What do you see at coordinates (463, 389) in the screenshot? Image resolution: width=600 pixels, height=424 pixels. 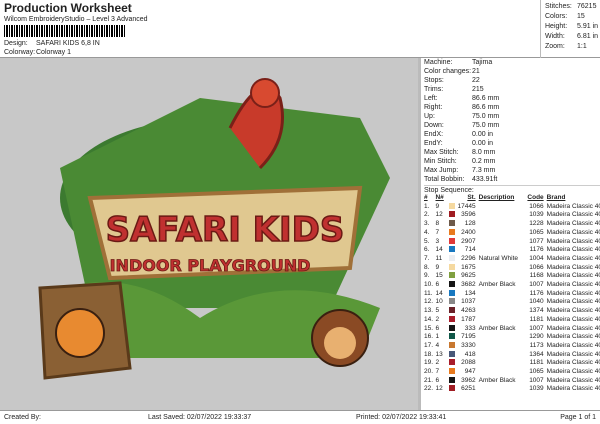 I see `stitch-count: 6251` at bounding box center [463, 389].